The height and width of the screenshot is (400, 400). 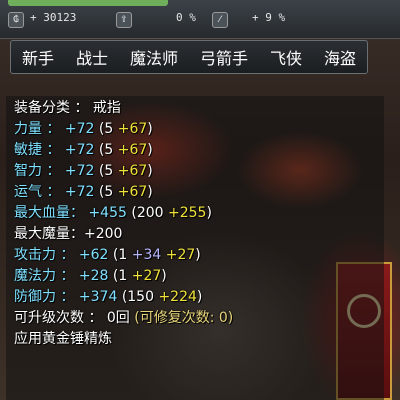 What do you see at coordinates (137, 297) in the screenshot?
I see `stat-base: (150` at bounding box center [137, 297].